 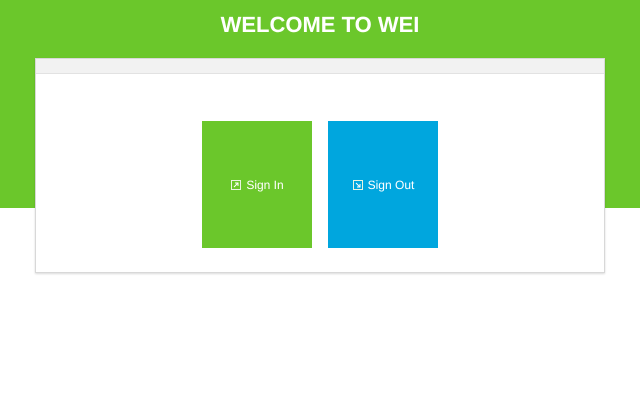 I want to click on external-link-icon, so click(x=236, y=184).